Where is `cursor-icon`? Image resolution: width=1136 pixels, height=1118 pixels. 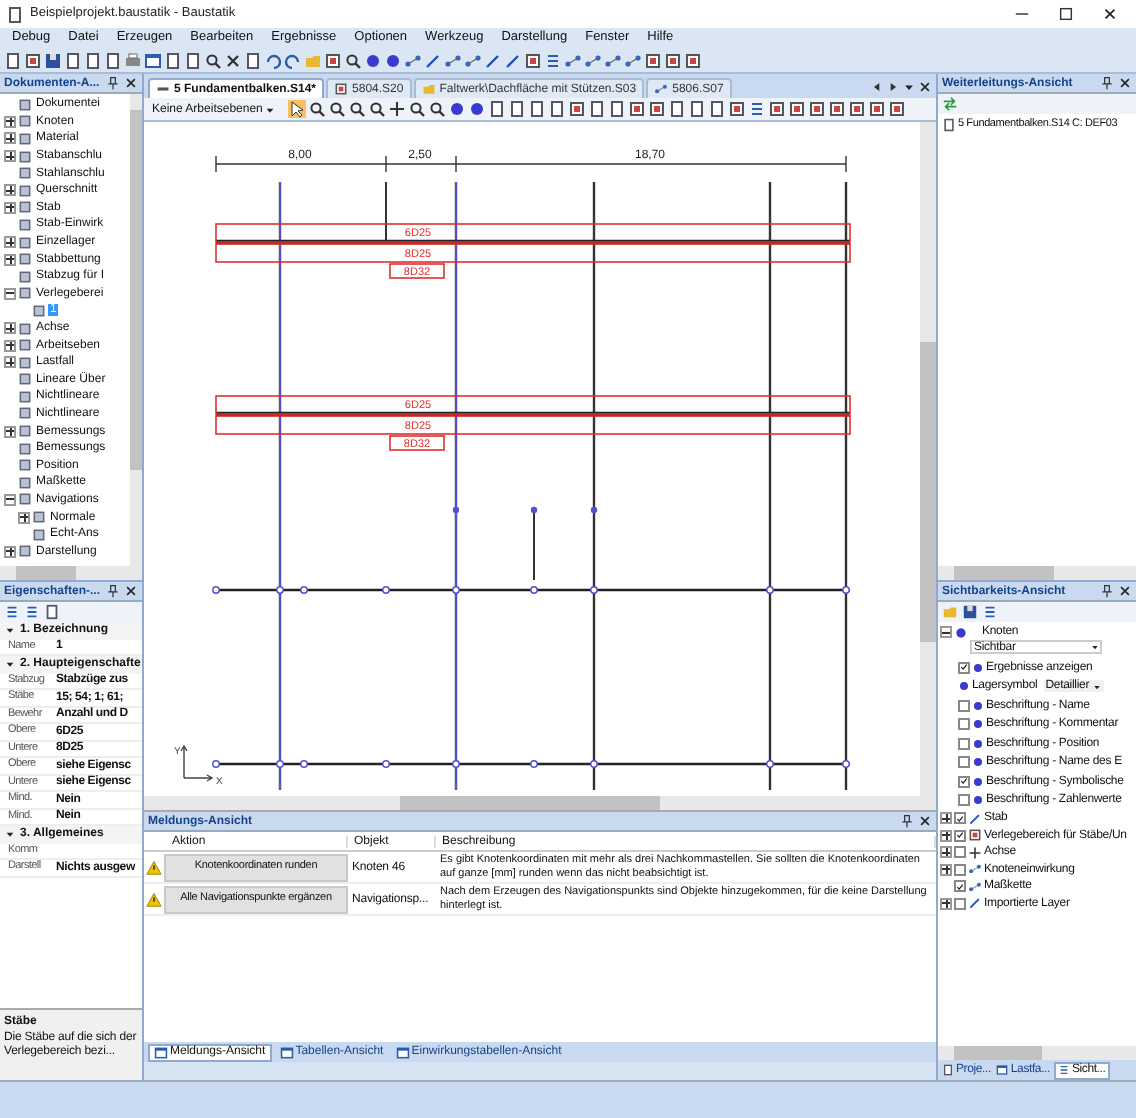
cursor-icon is located at coordinates (297, 109).